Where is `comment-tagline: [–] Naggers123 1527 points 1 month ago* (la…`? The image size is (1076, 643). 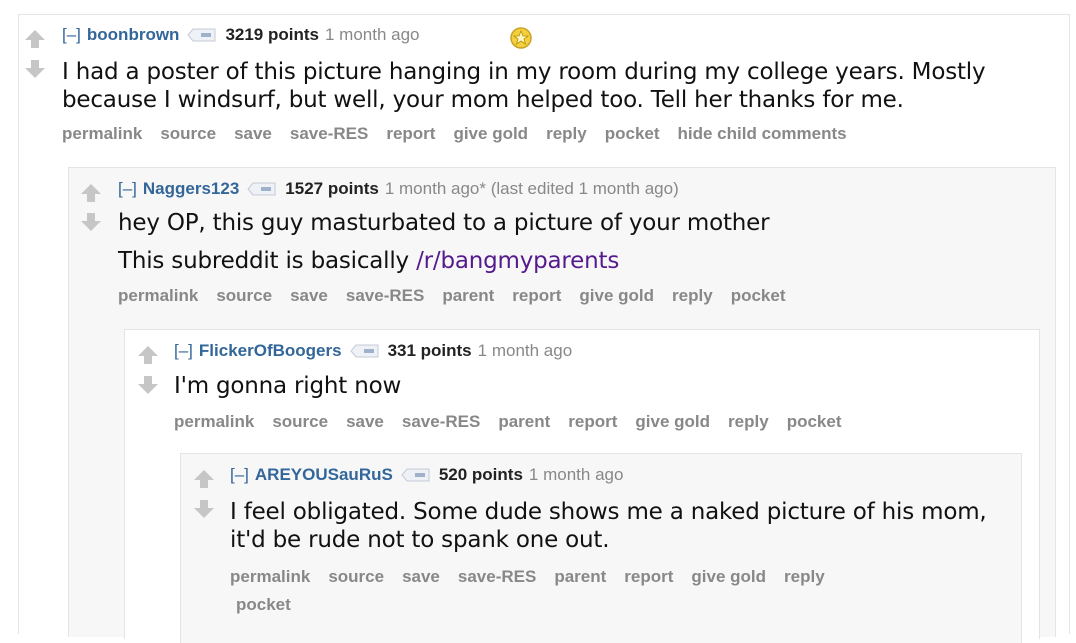 comment-tagline: [–] Naggers123 1527 points 1 month ago* (la… is located at coordinates (398, 189).